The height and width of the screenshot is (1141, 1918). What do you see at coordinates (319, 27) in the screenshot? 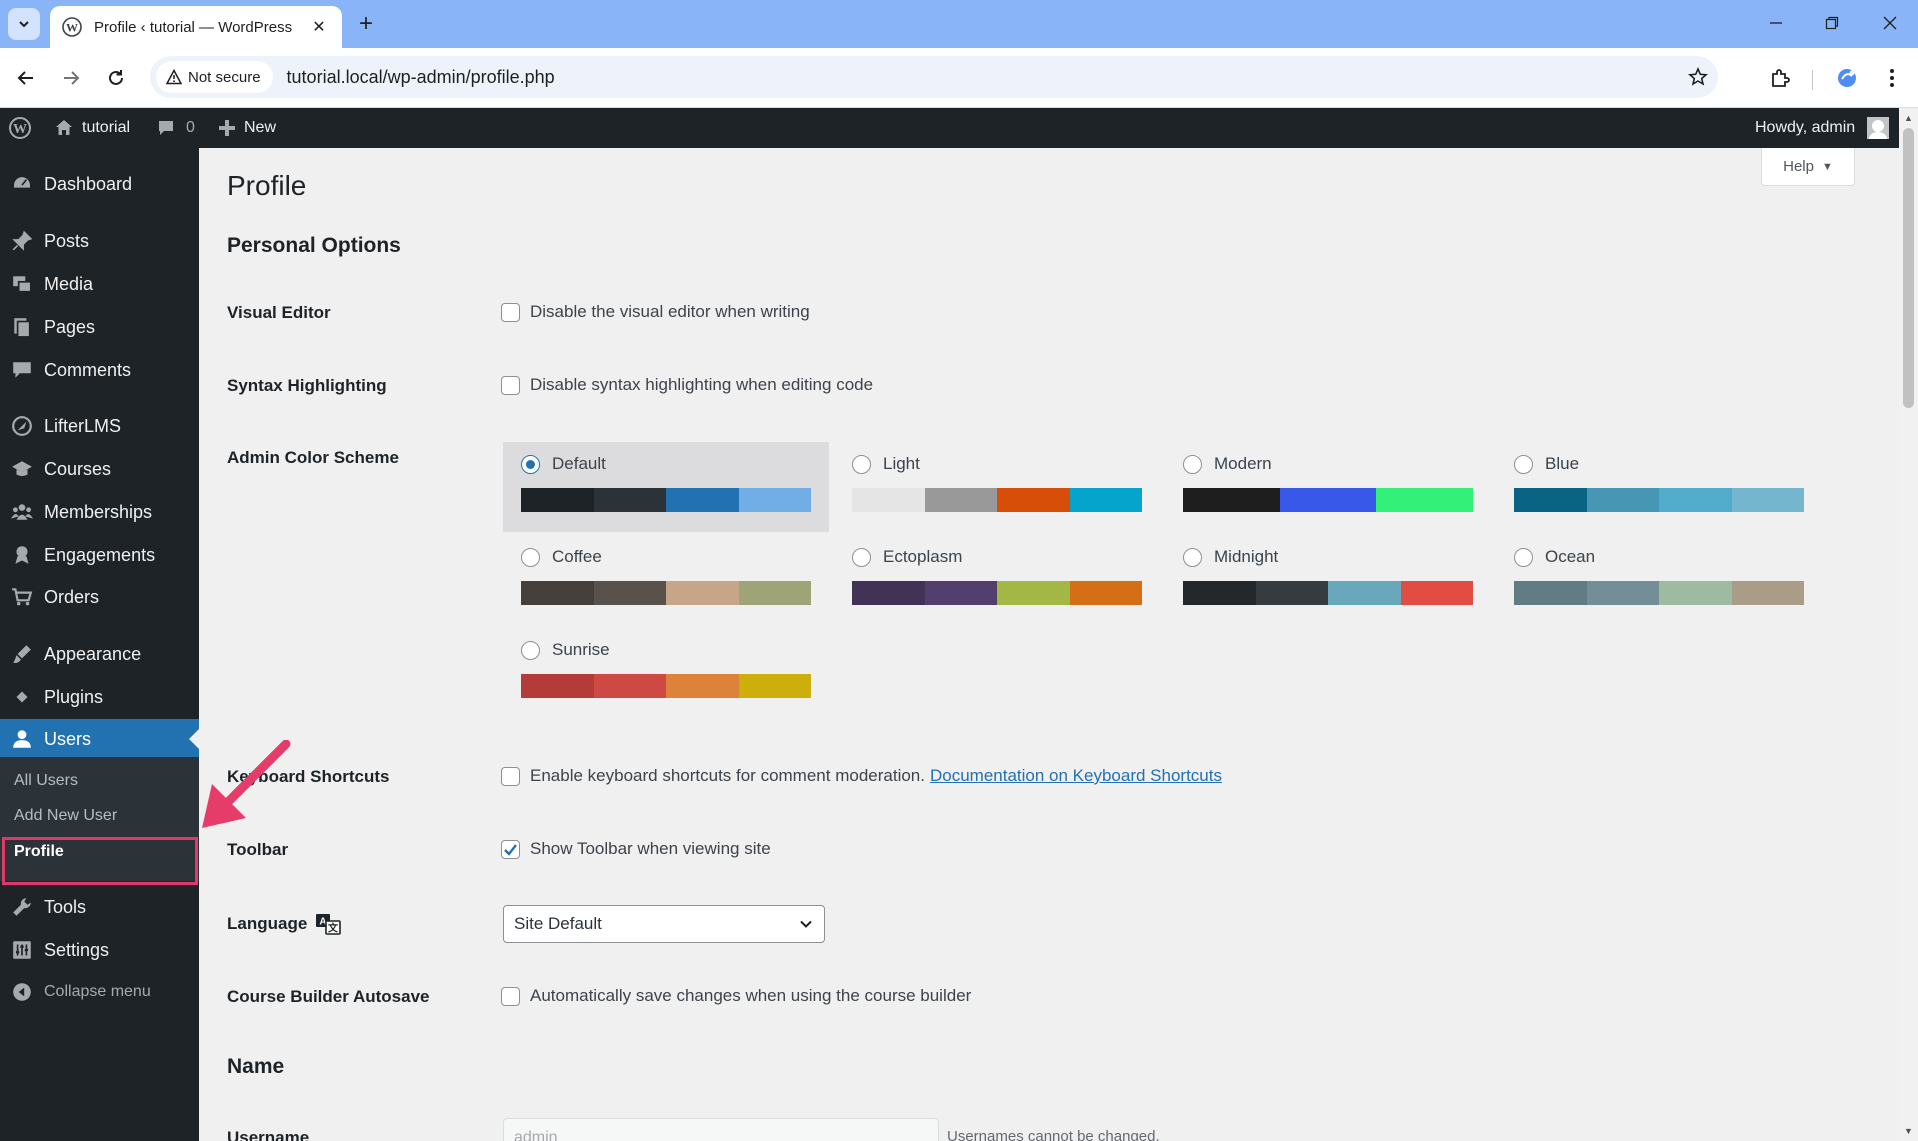
I see `tab-close-icon: ✕` at bounding box center [319, 27].